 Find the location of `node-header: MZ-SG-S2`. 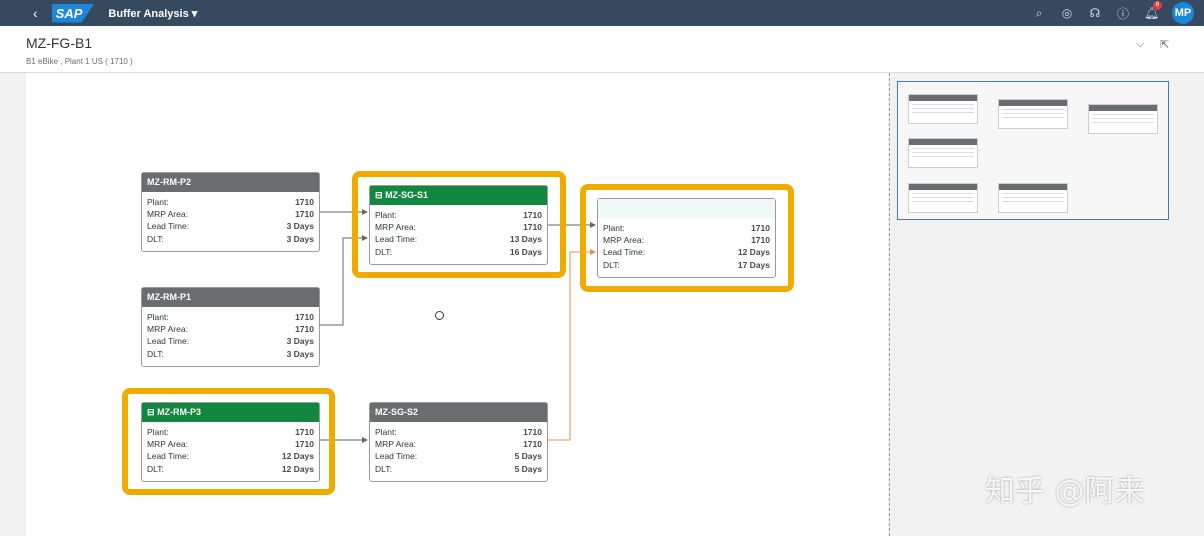

node-header: MZ-SG-S2 is located at coordinates (458, 412).